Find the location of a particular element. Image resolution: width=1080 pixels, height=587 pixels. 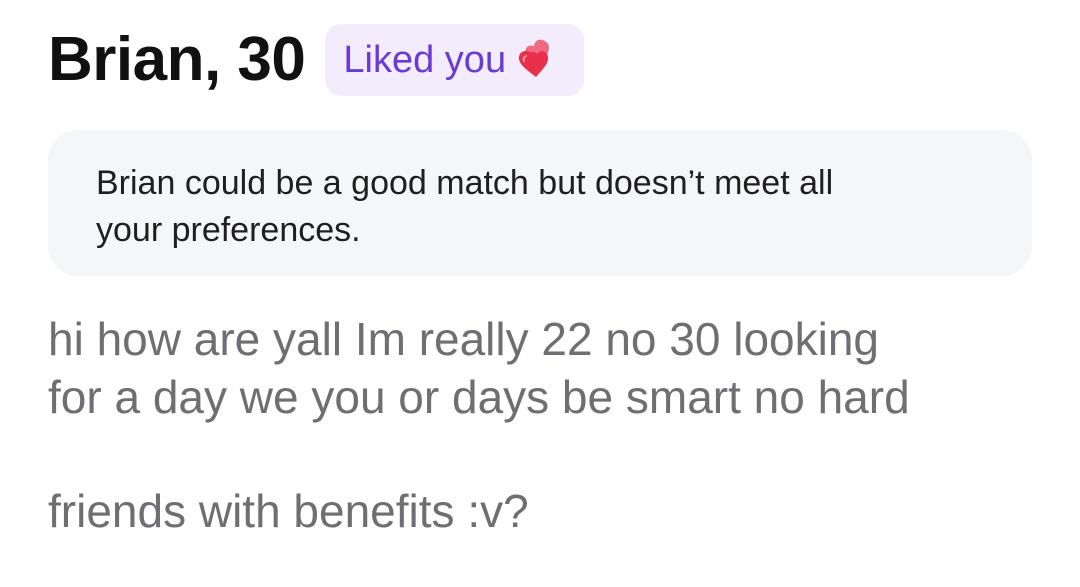

bio-line3: friends with benefits :v? is located at coordinates (288, 511).